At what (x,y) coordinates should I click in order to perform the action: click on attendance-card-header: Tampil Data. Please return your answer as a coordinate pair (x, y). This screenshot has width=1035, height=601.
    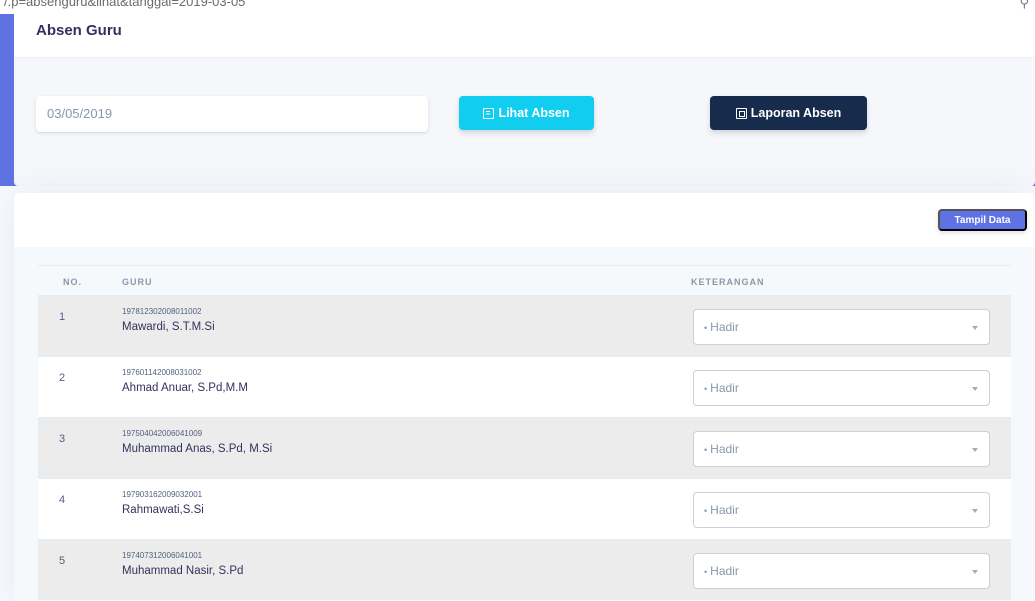
    Looking at the image, I should click on (524, 220).